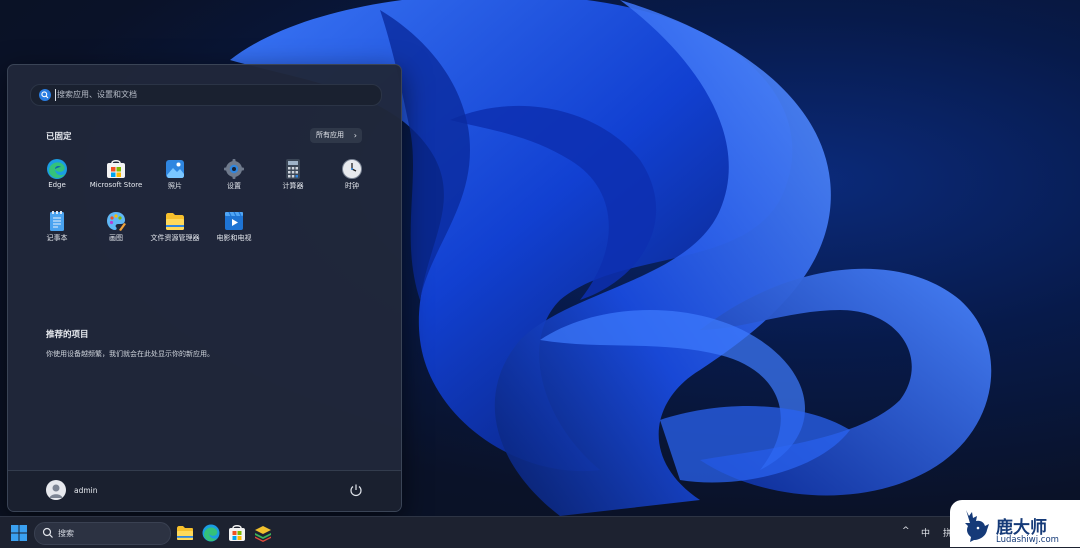  I want to click on app-label: 电影和电视, so click(234, 238).